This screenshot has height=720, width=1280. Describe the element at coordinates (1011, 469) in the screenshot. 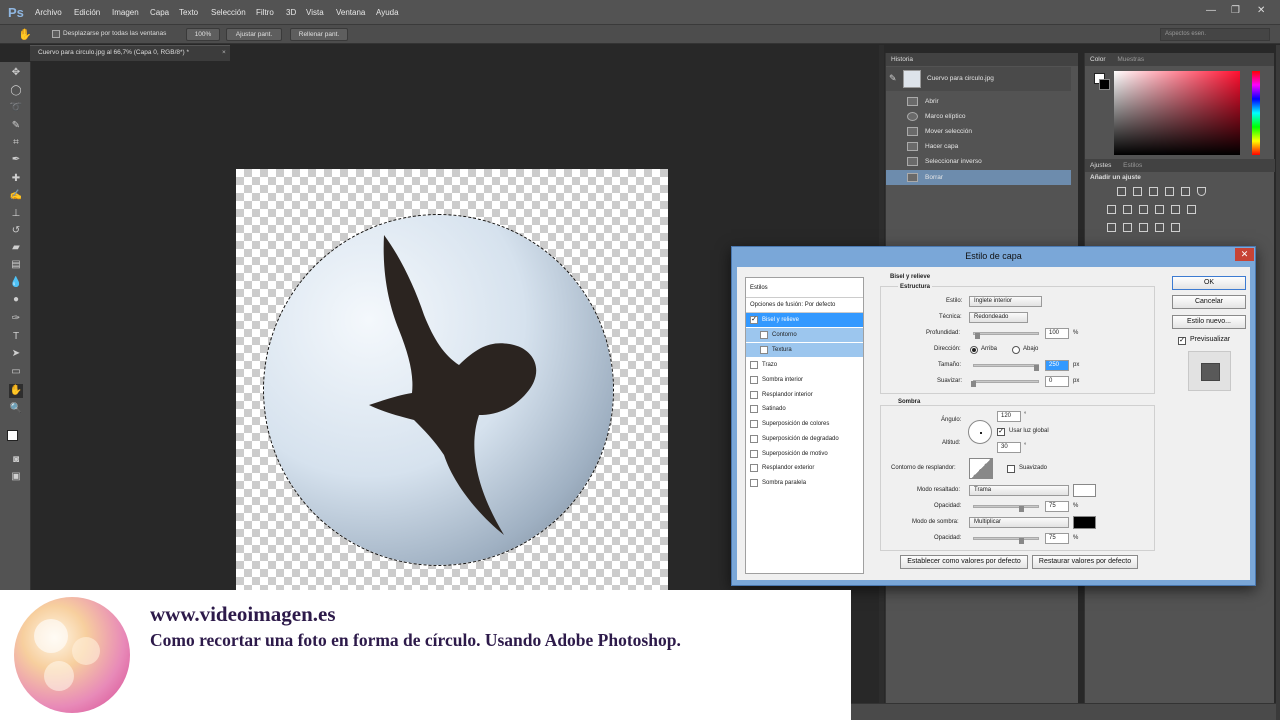

I see `antialias-checkbox` at that location.